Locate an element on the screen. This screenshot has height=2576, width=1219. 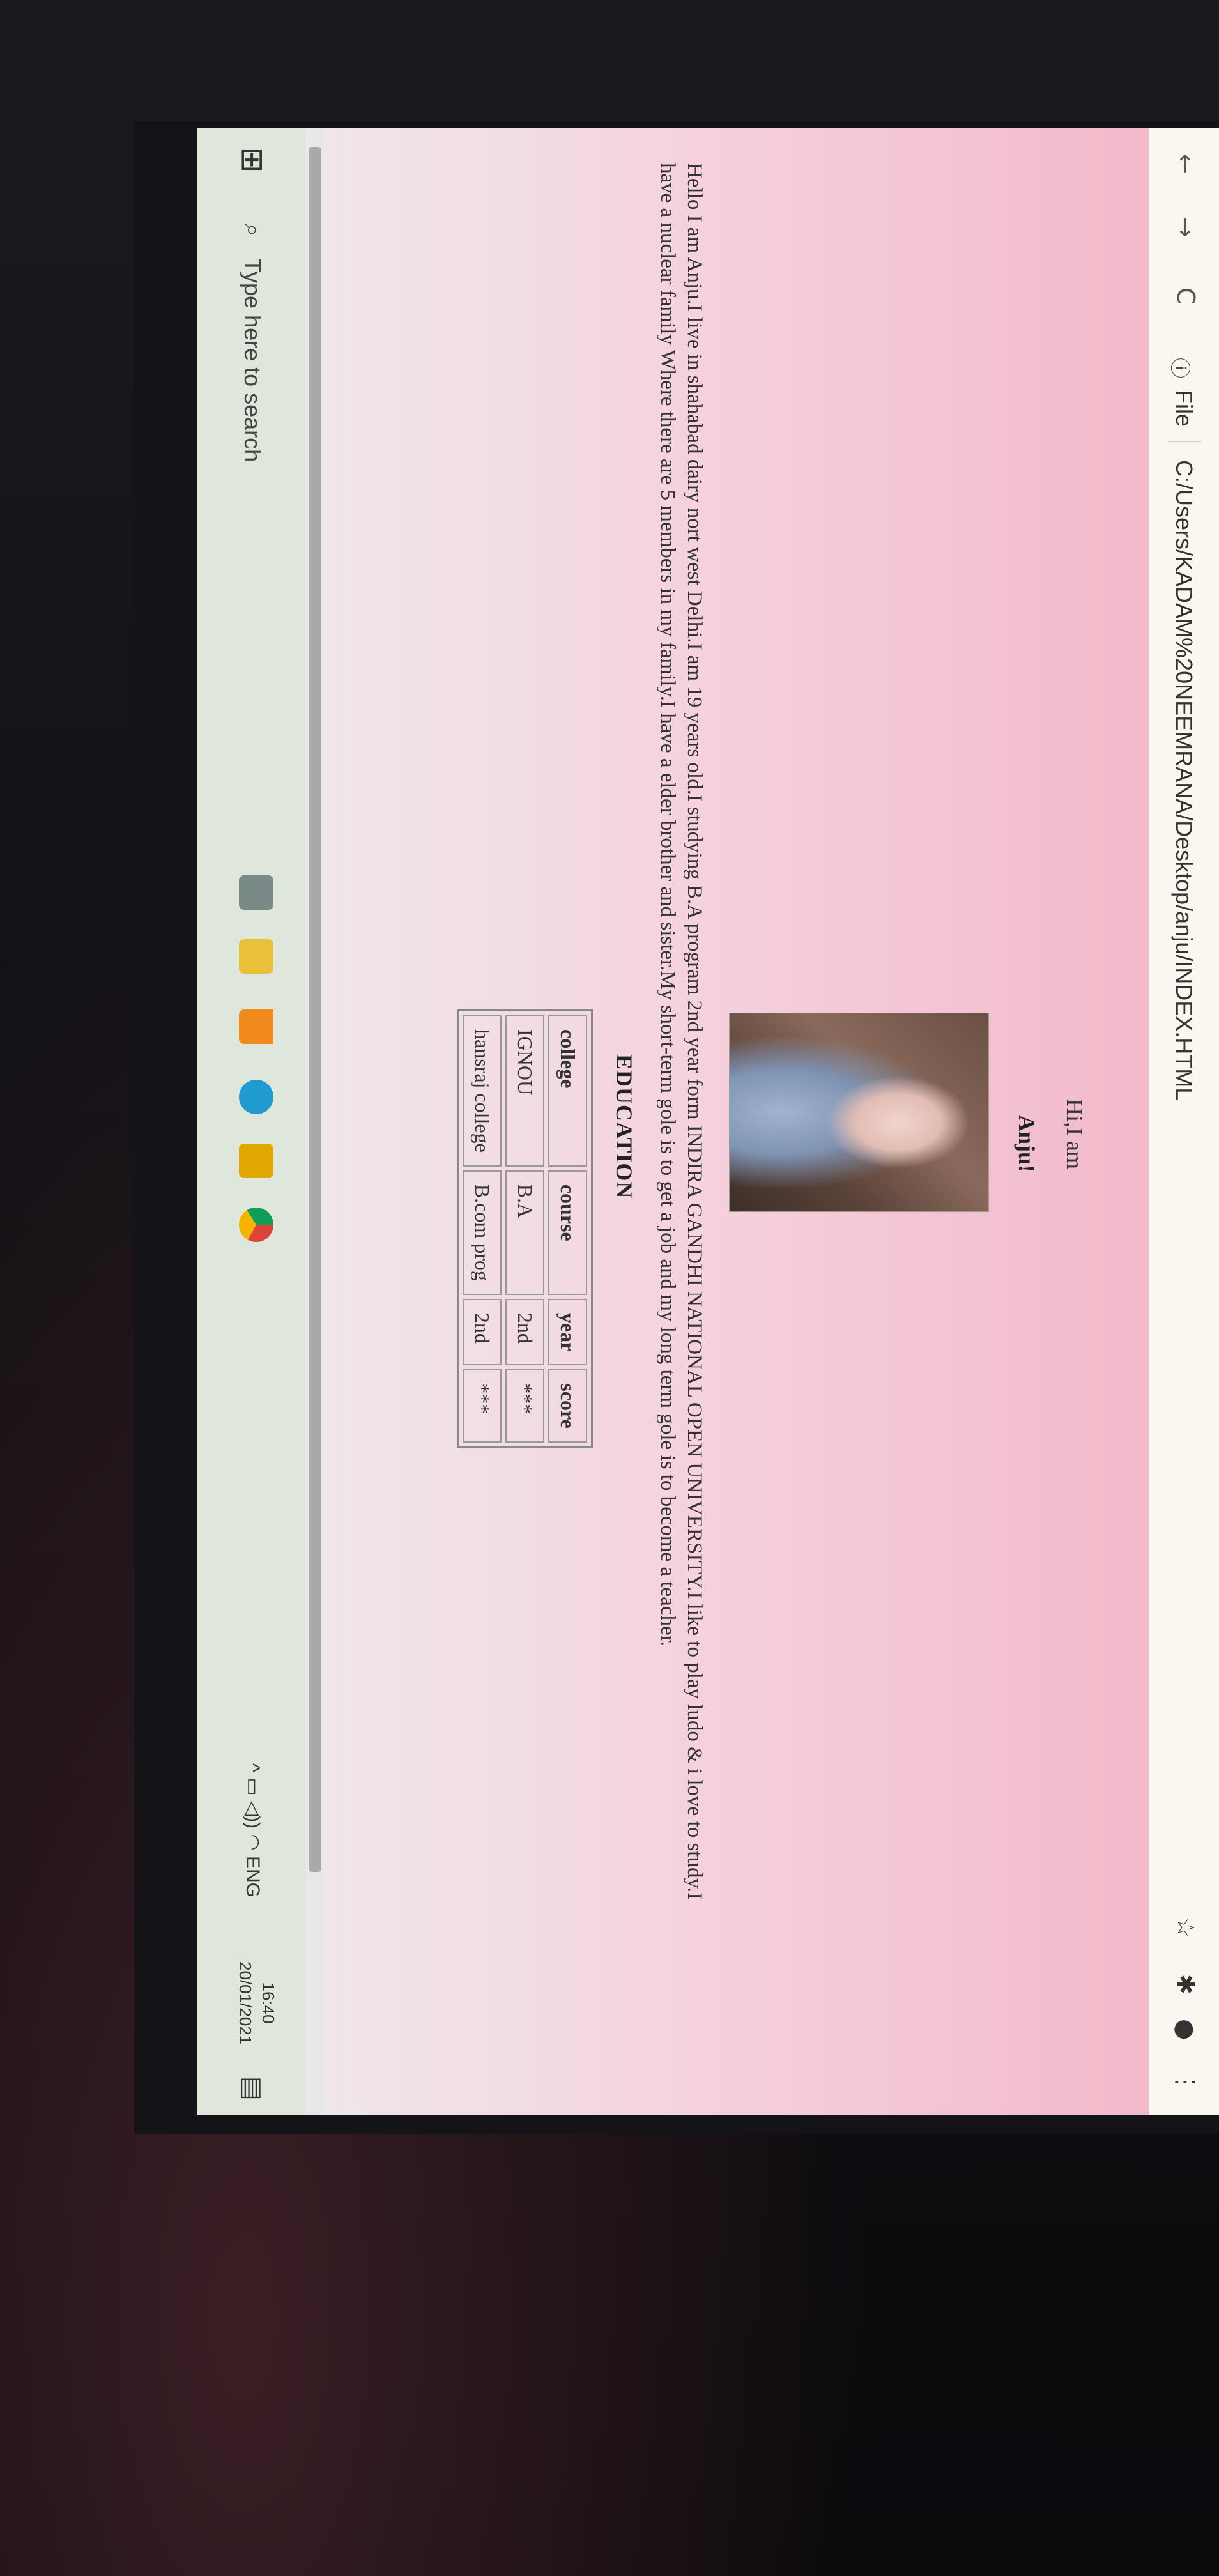
windows-start-icon: ⊞ is located at coordinates (252, 159).